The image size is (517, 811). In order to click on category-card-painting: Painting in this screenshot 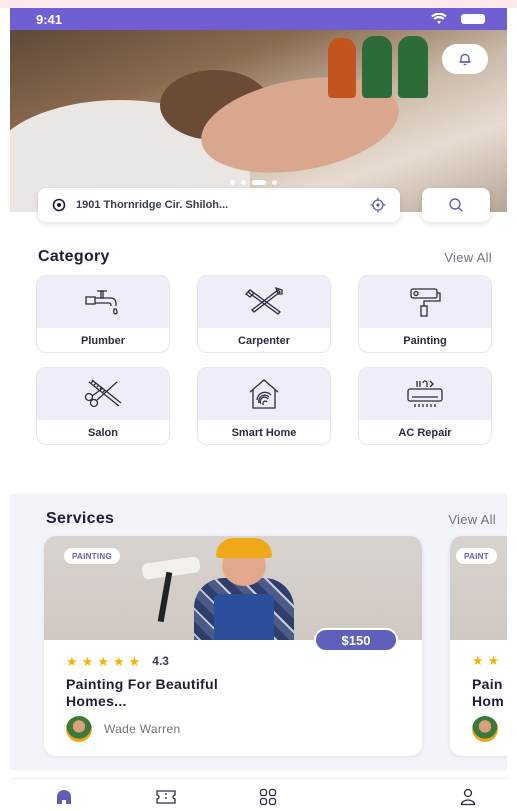, I will do `click(425, 314)`.